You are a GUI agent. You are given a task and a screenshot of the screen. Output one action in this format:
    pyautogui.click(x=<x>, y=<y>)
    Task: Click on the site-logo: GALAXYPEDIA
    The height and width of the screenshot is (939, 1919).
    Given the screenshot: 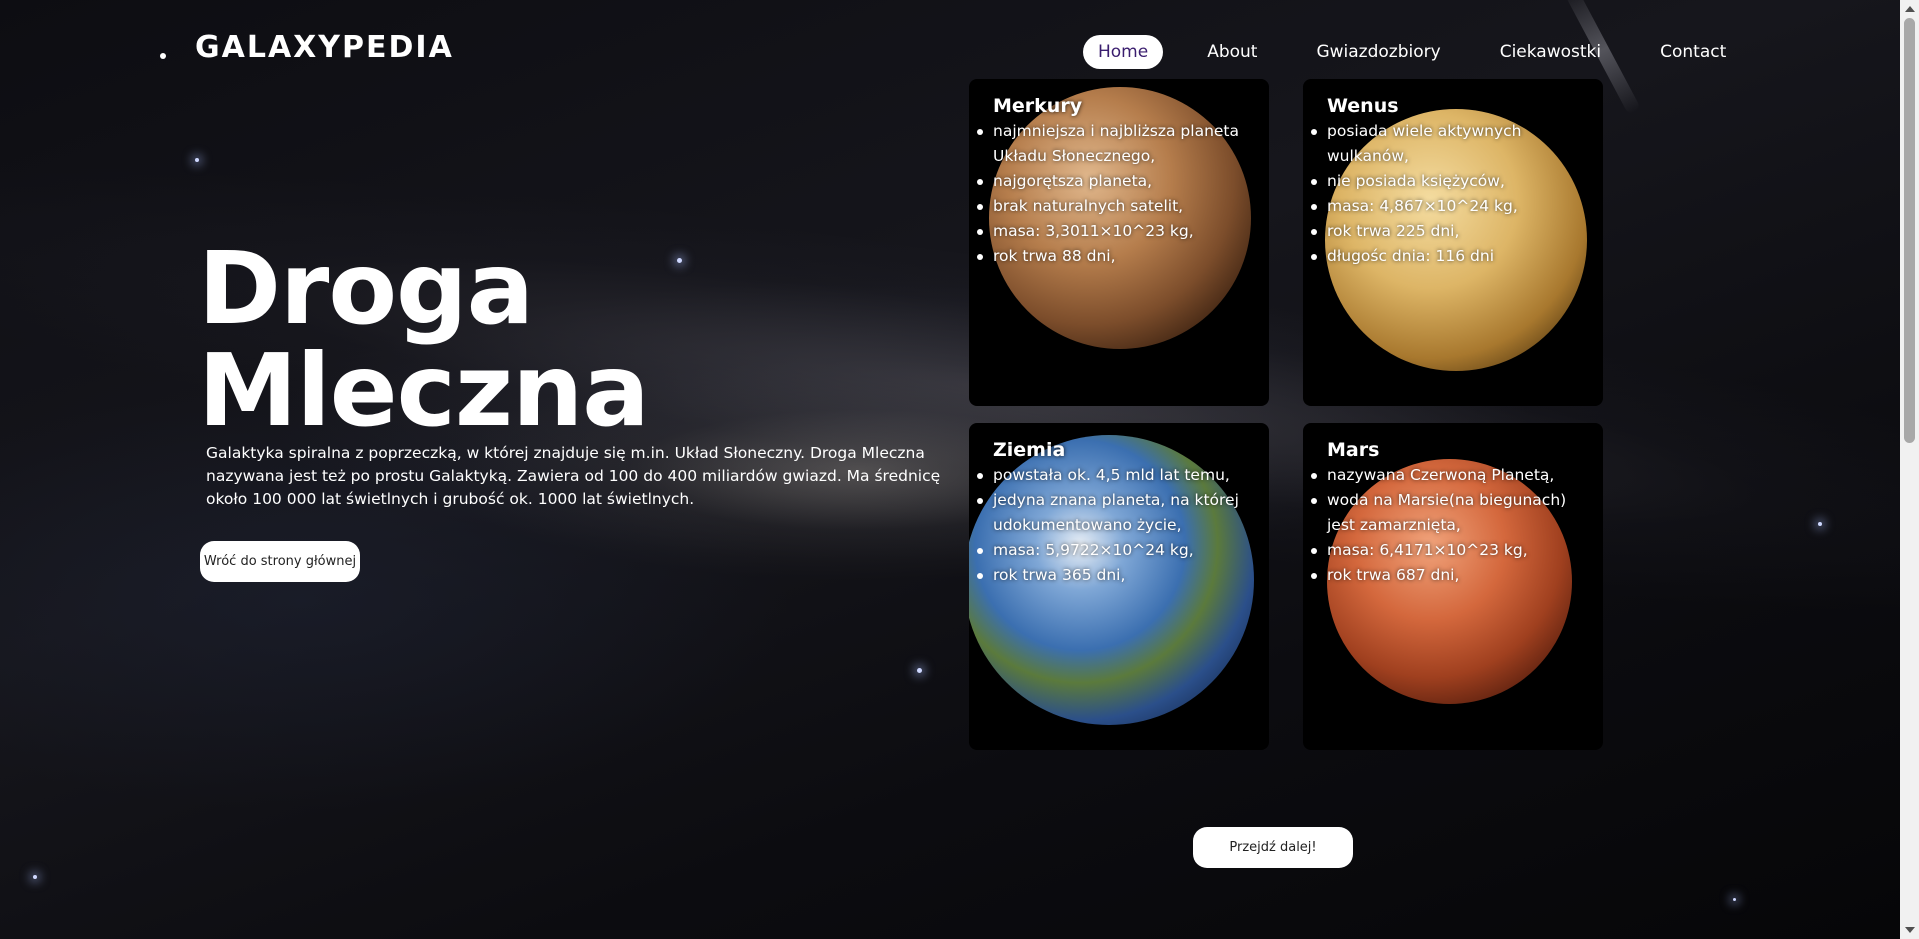 What is the action you would take?
    pyautogui.click(x=324, y=47)
    